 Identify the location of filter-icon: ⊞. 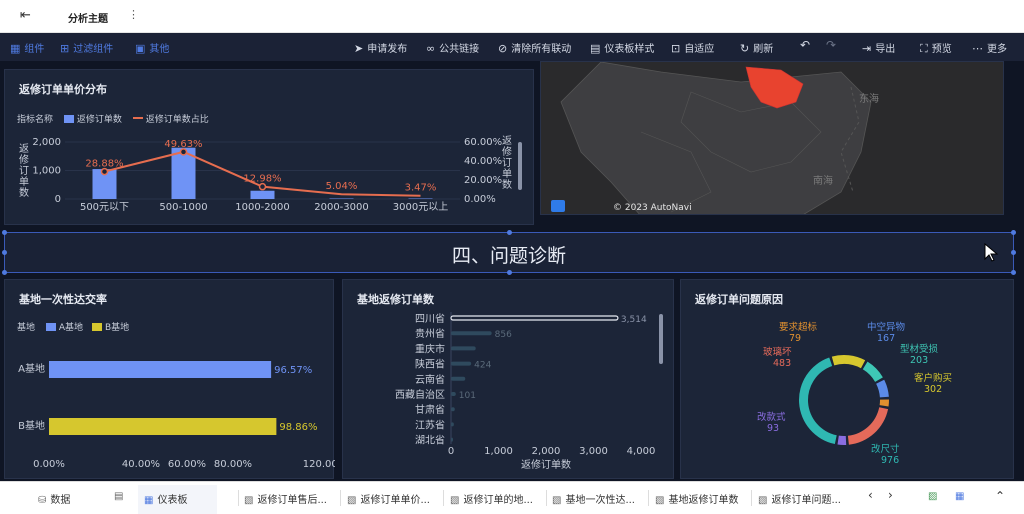
(65, 48).